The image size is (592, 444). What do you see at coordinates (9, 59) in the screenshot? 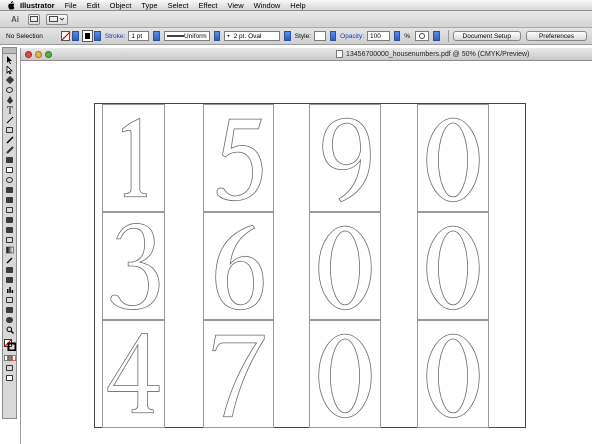
I see `selection-tool-icon` at bounding box center [9, 59].